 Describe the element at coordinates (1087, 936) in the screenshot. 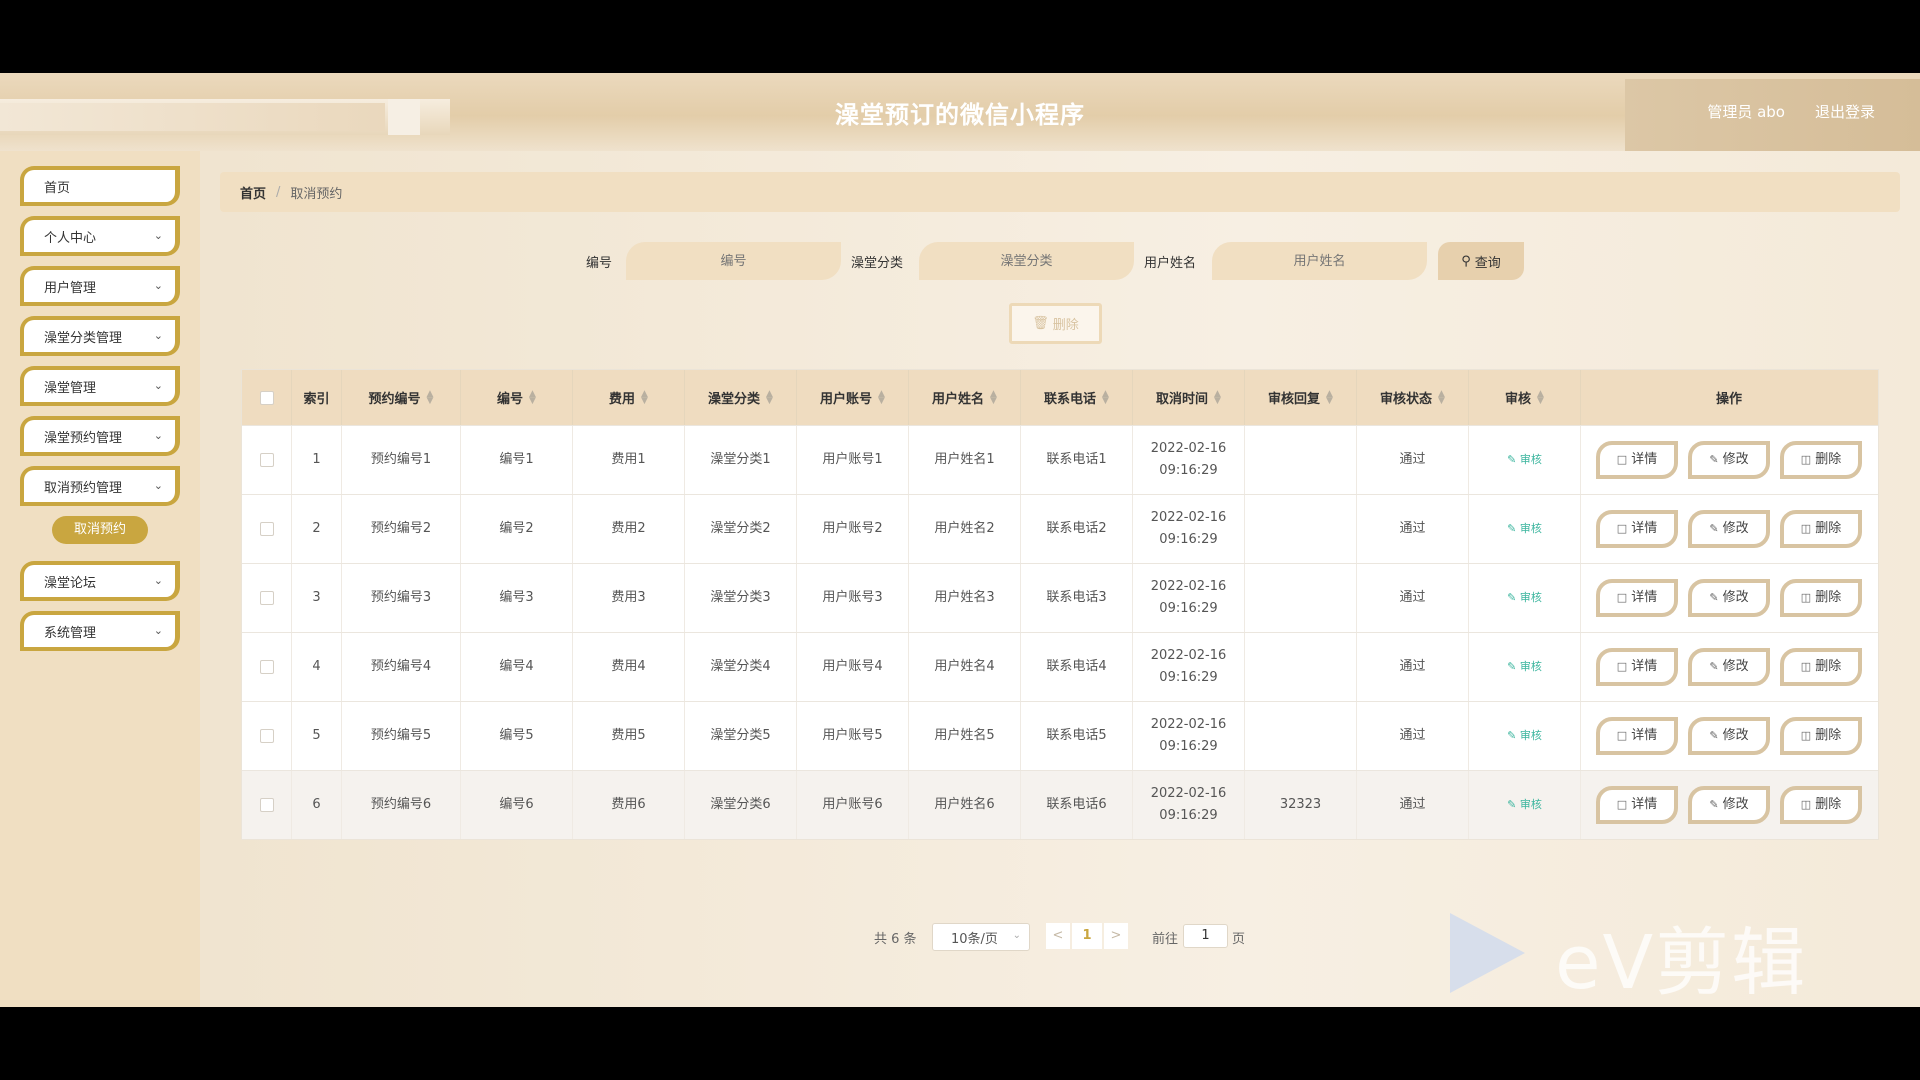

I see `page-number: 1` at that location.